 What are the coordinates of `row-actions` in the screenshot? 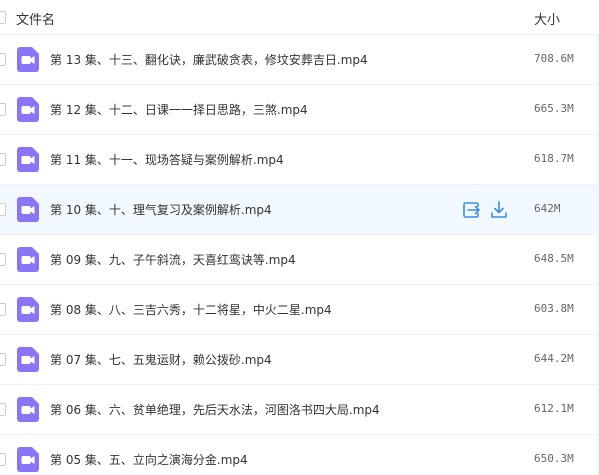 It's located at (488, 210).